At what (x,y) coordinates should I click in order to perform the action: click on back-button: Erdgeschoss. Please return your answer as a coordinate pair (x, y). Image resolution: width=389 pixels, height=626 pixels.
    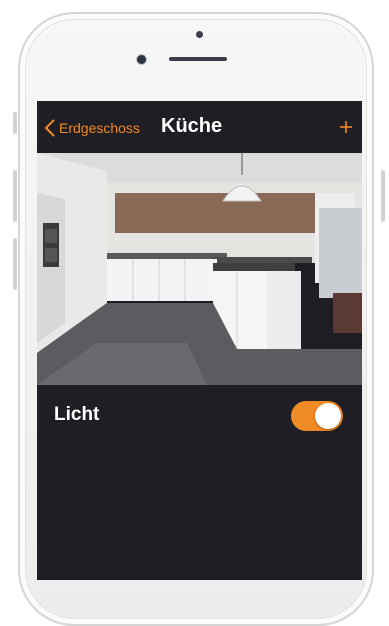
    Looking at the image, I should click on (91, 128).